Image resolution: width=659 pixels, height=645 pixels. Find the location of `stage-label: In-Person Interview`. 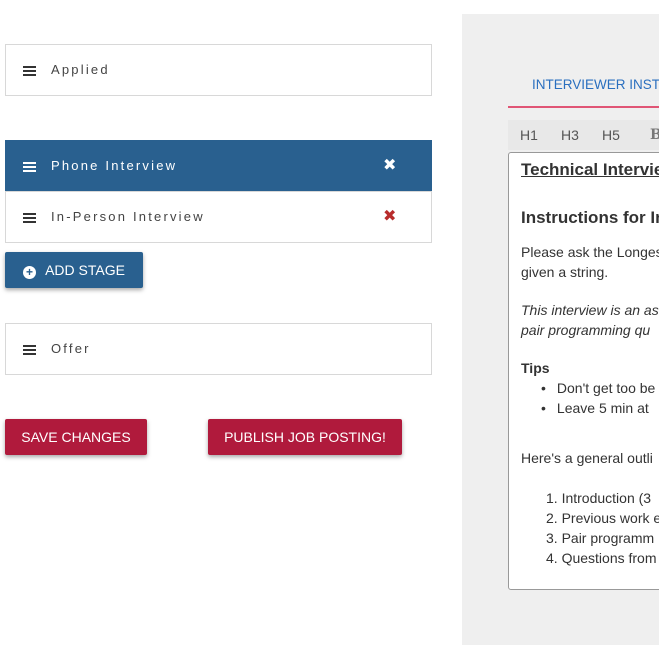

stage-label: In-Person Interview is located at coordinates (128, 216).